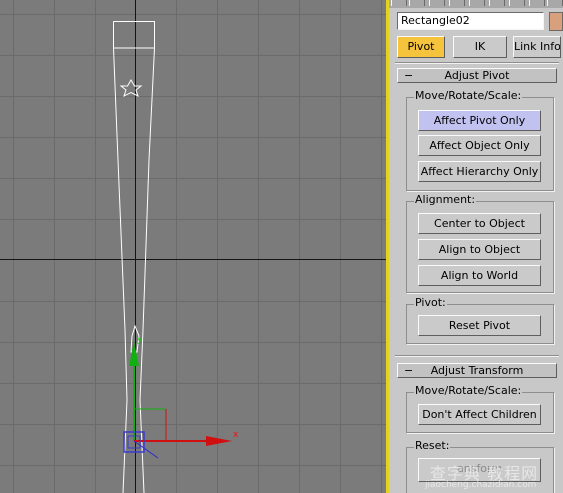 The image size is (563, 493). I want to click on adjust-transform-rollout-header: − Adjust Transform, so click(477, 370).